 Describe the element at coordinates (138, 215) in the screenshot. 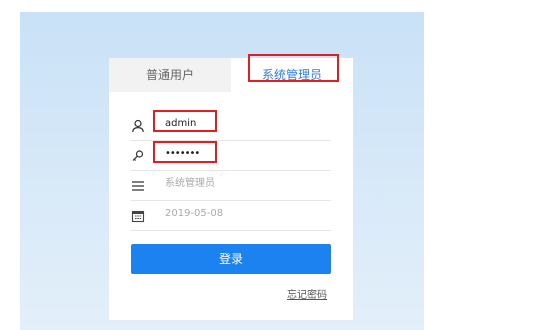

I see `calendar-icon` at that location.